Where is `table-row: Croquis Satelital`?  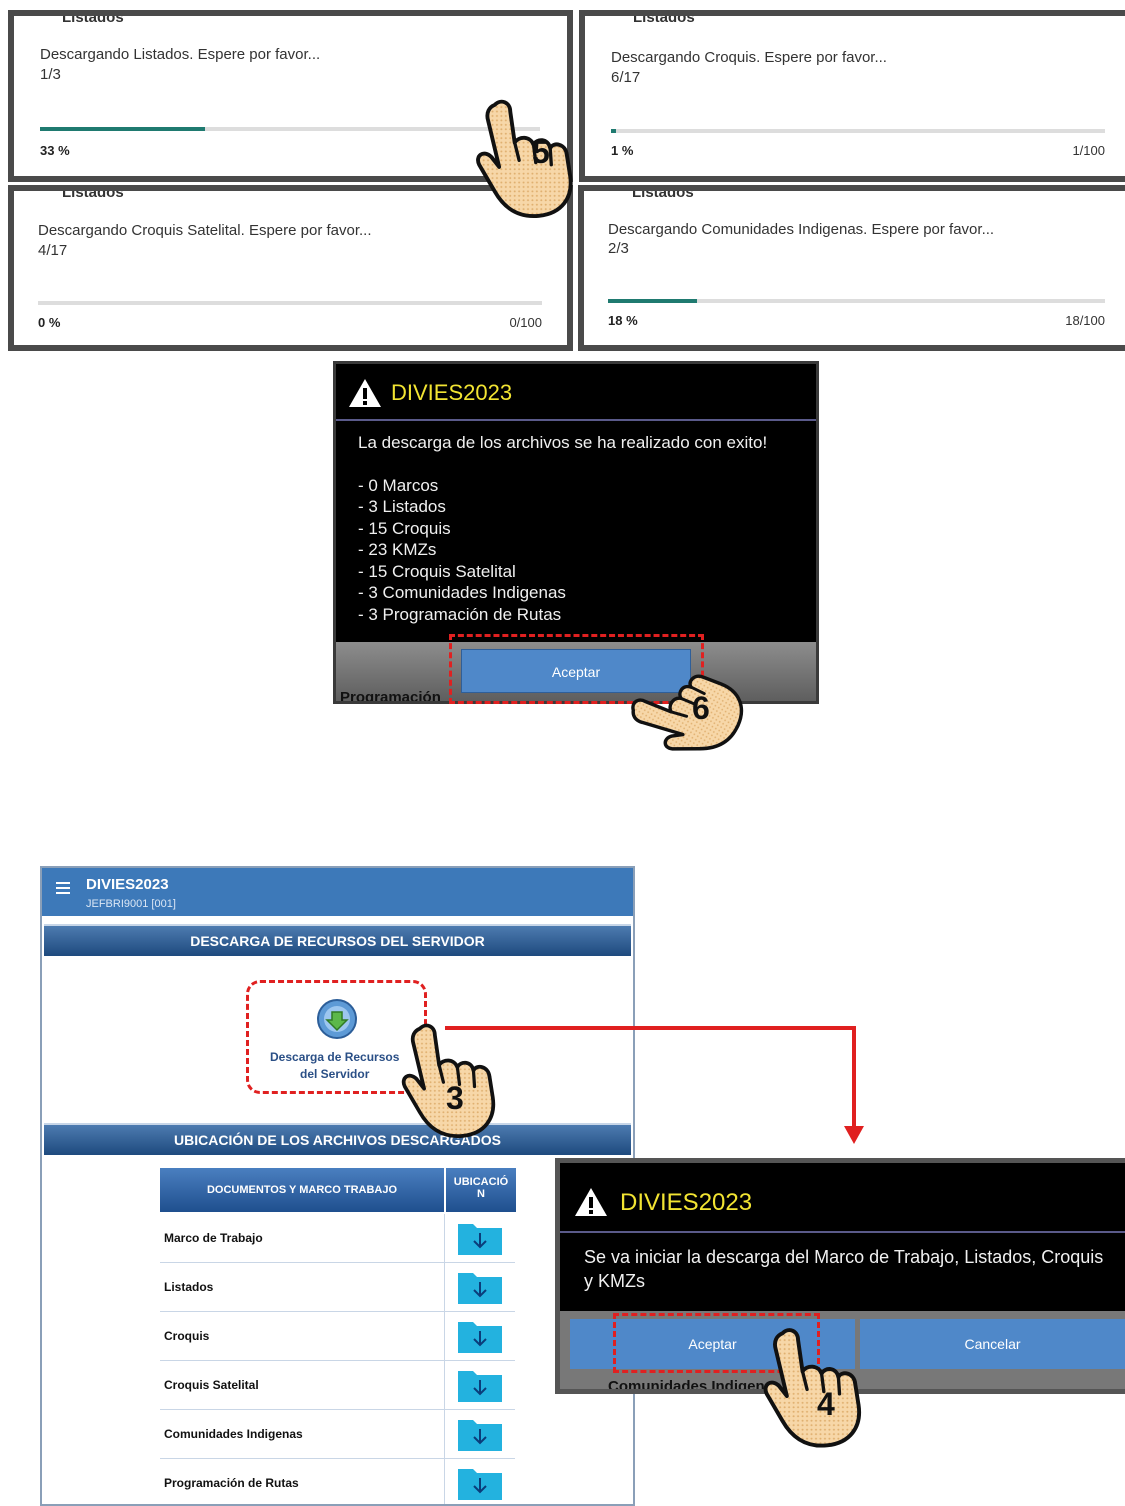 table-row: Croquis Satelital is located at coordinates (337, 1385).